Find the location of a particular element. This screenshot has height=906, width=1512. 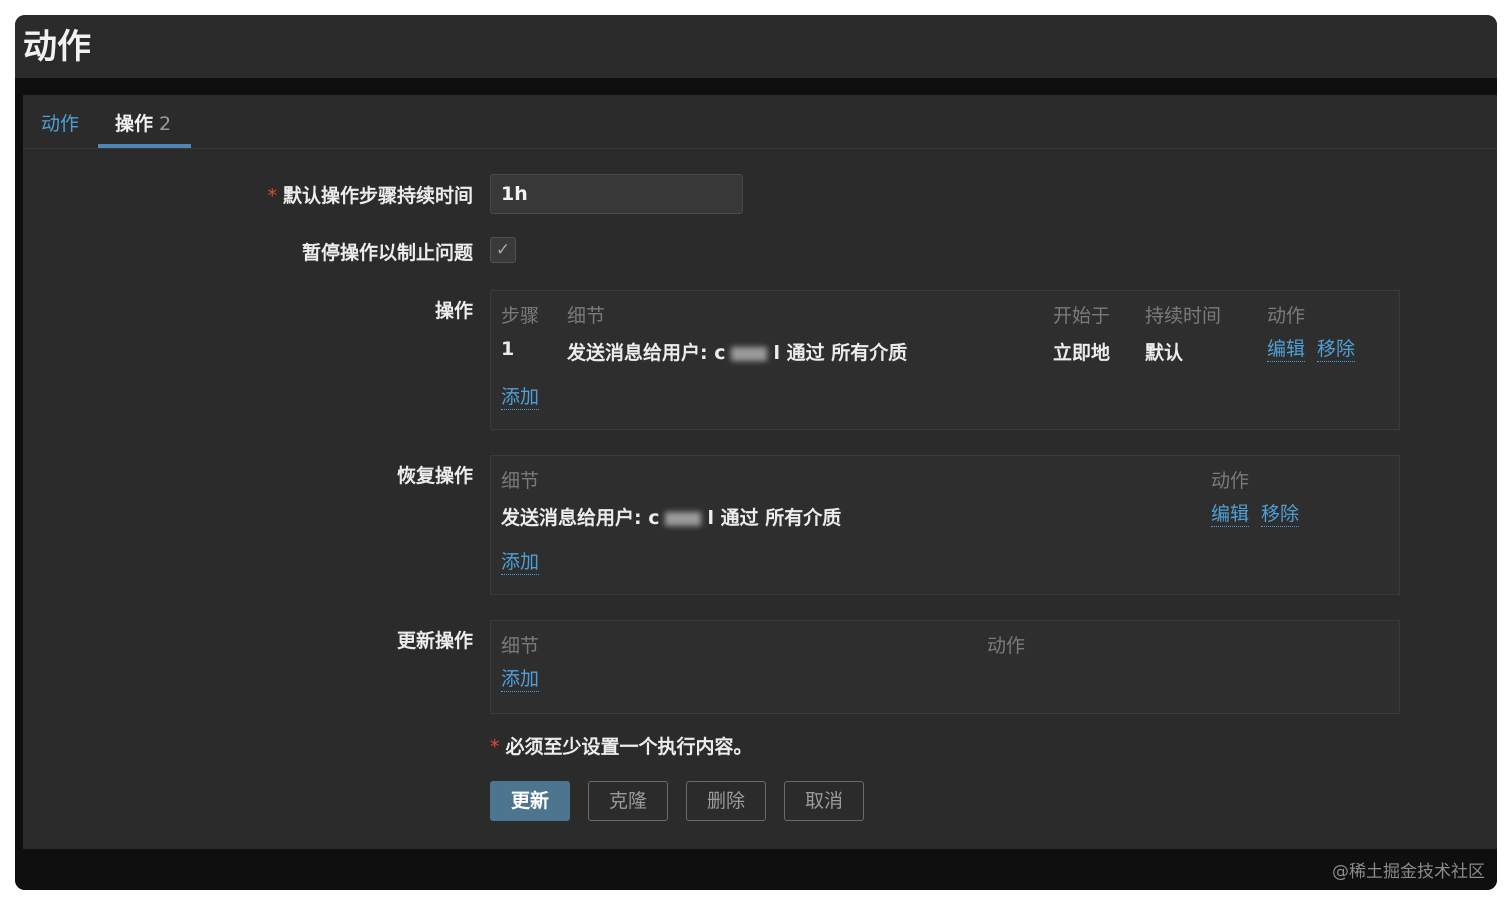

update-ops-table: 细节 动作 添加 is located at coordinates (945, 667).